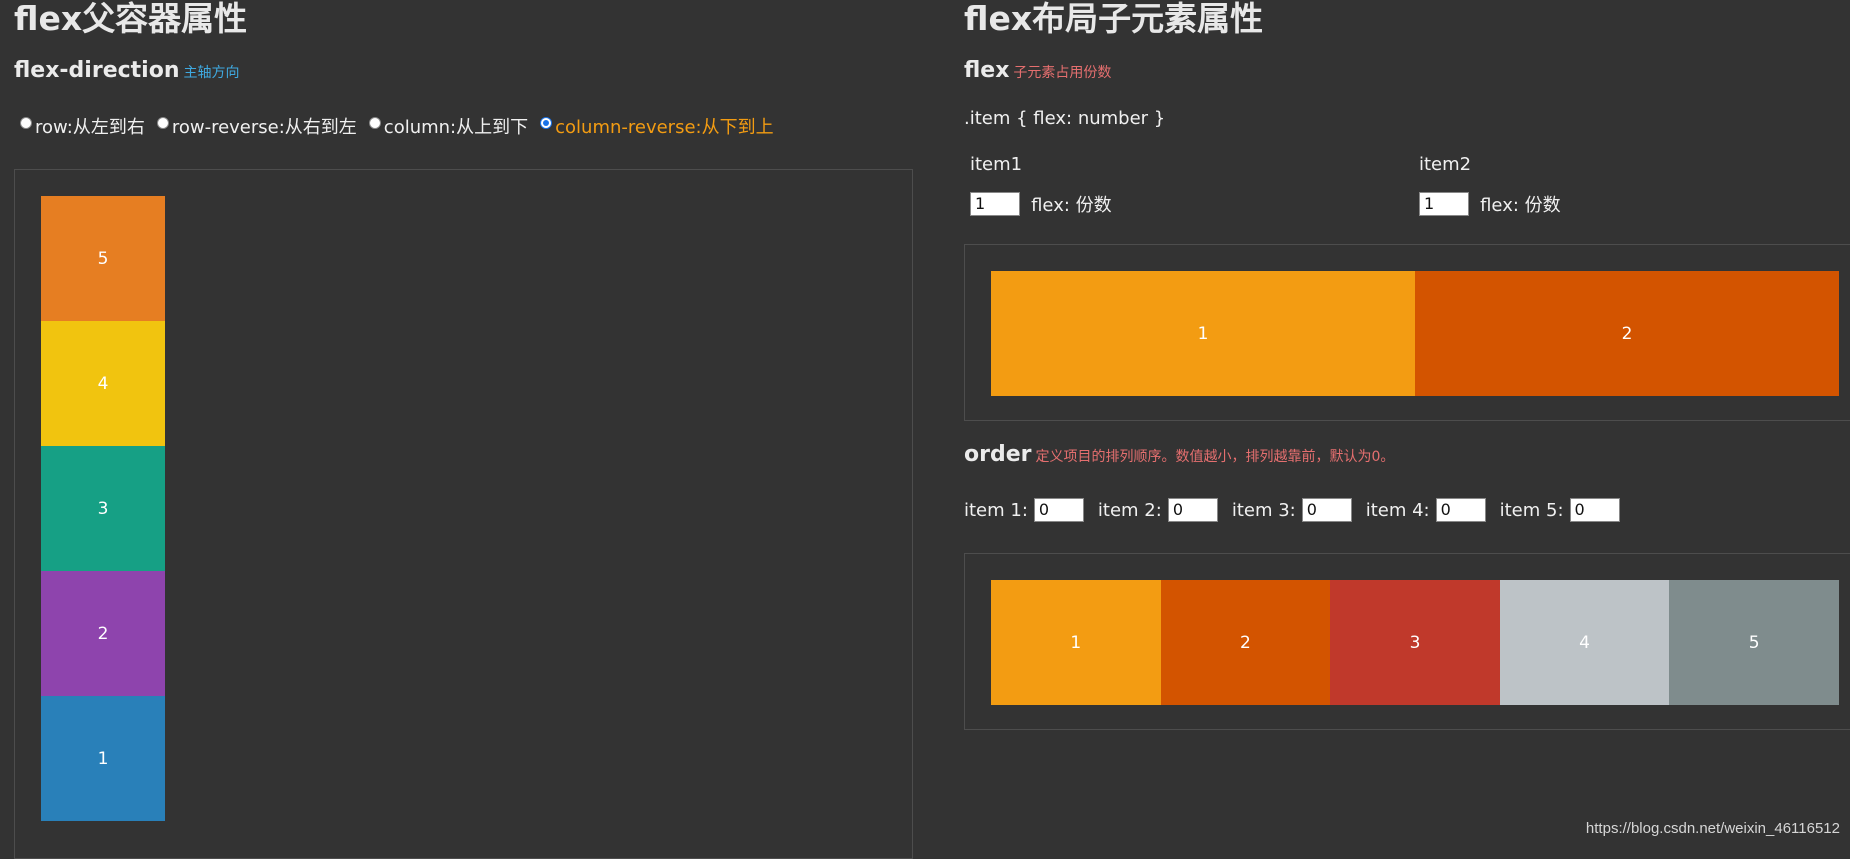 The height and width of the screenshot is (859, 1850). I want to click on radio-row: row:从左到右, so click(82, 126).